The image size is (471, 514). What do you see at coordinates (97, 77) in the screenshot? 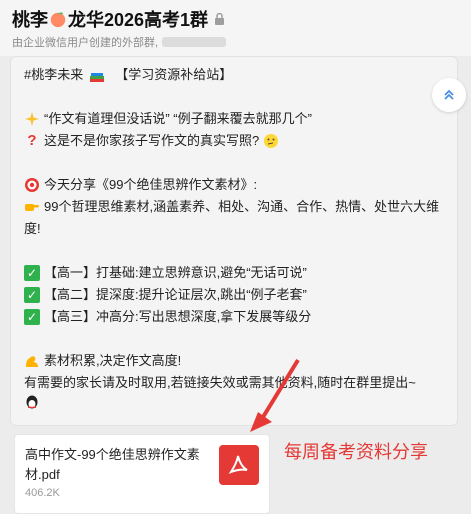
I see `books-icon` at bounding box center [97, 77].